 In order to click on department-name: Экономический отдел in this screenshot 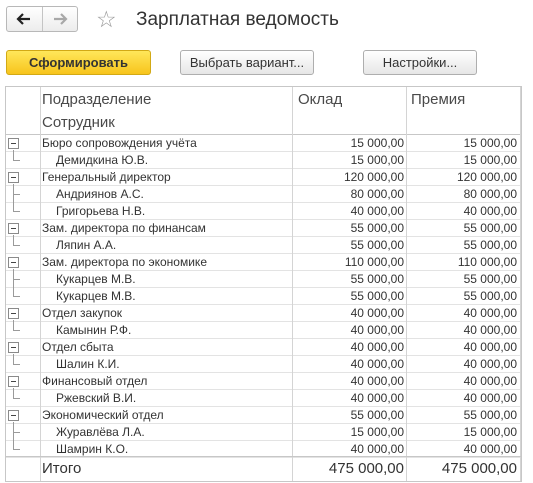, I will do `click(103, 415)`.